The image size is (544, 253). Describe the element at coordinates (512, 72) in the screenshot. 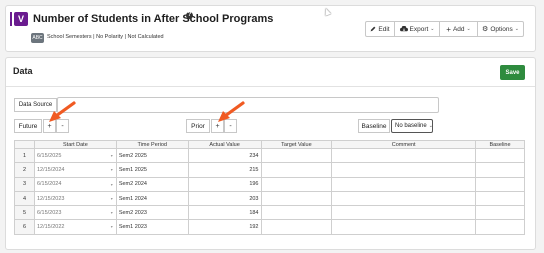

I see `save-button: Save` at that location.